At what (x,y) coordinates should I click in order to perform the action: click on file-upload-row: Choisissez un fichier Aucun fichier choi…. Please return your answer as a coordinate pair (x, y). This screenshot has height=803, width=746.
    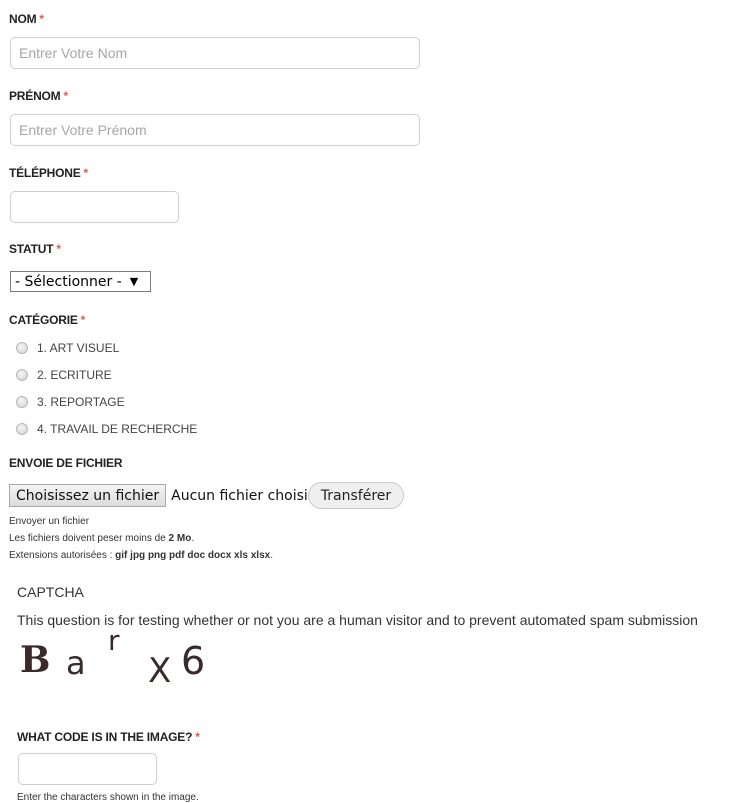
    Looking at the image, I should click on (207, 495).